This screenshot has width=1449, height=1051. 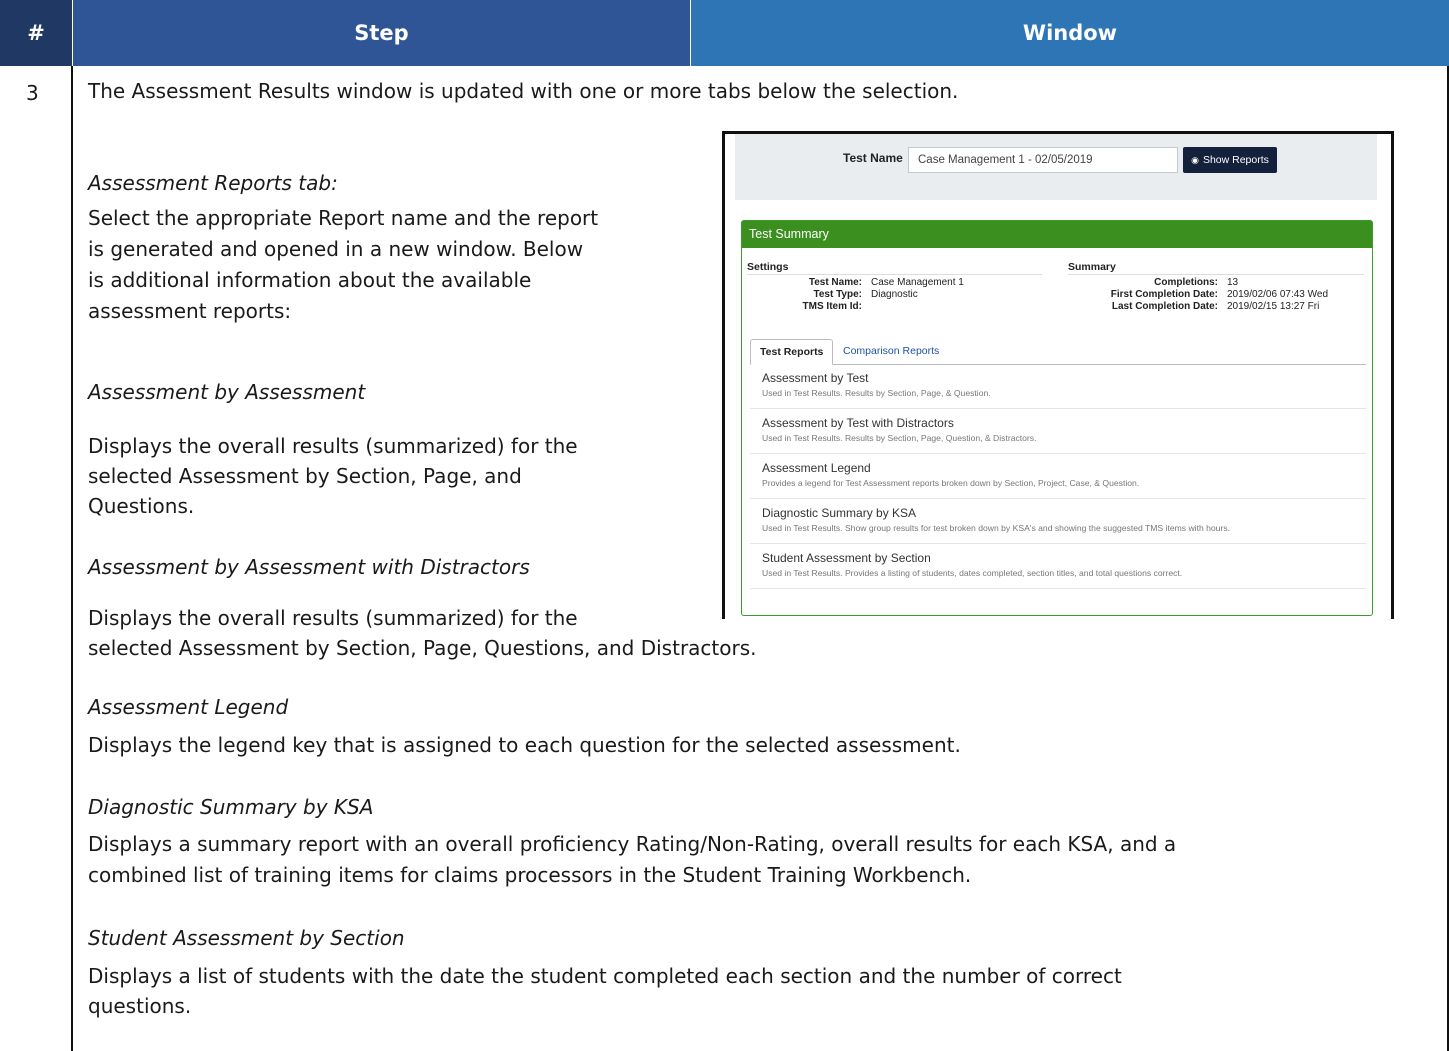 I want to click on section-title: Assessment Legend, so click(x=188, y=707).